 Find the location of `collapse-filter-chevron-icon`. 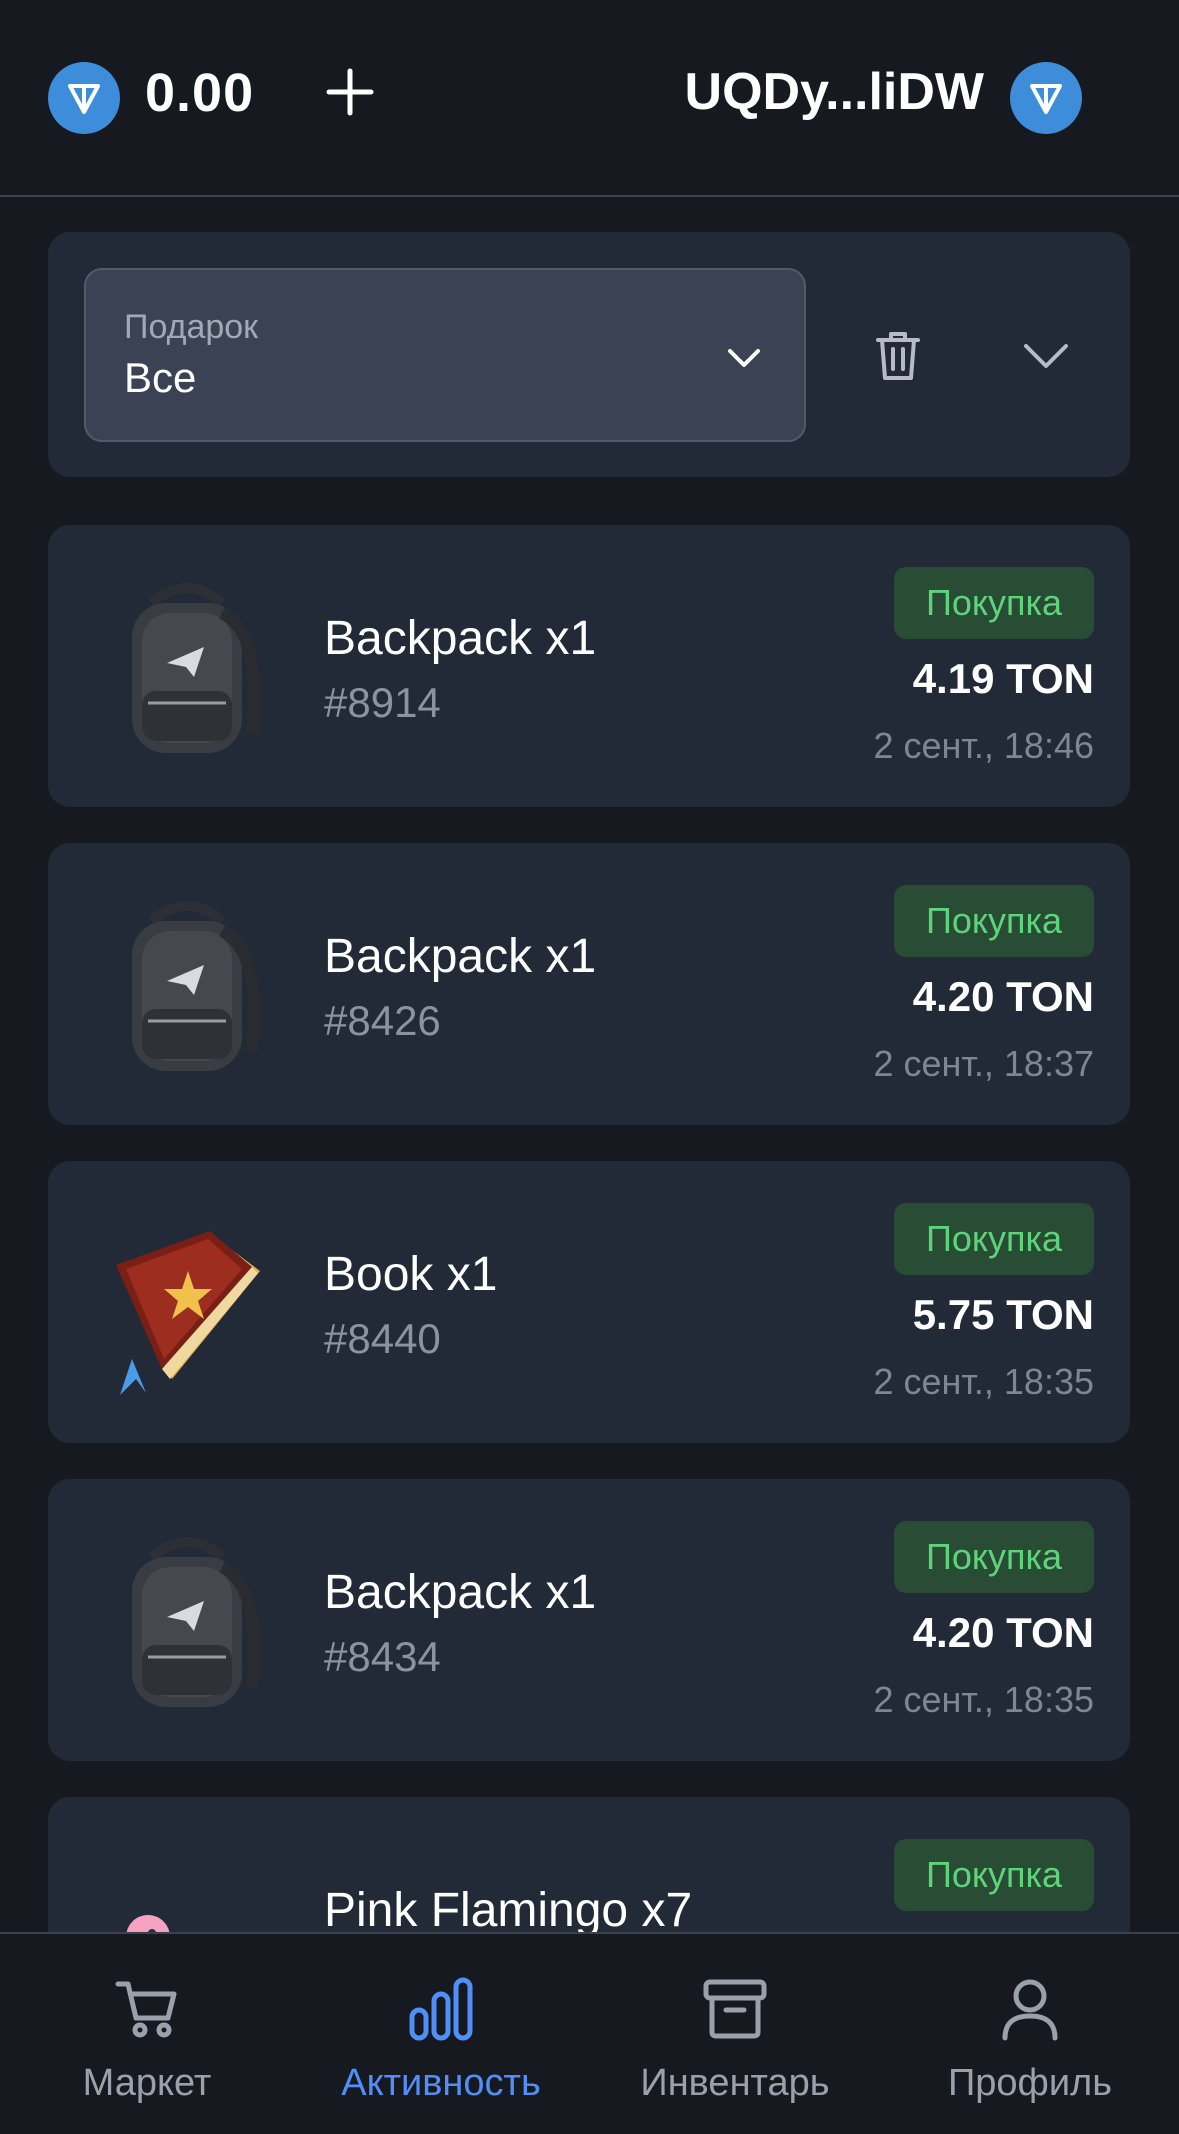

collapse-filter-chevron-icon is located at coordinates (1046, 356).